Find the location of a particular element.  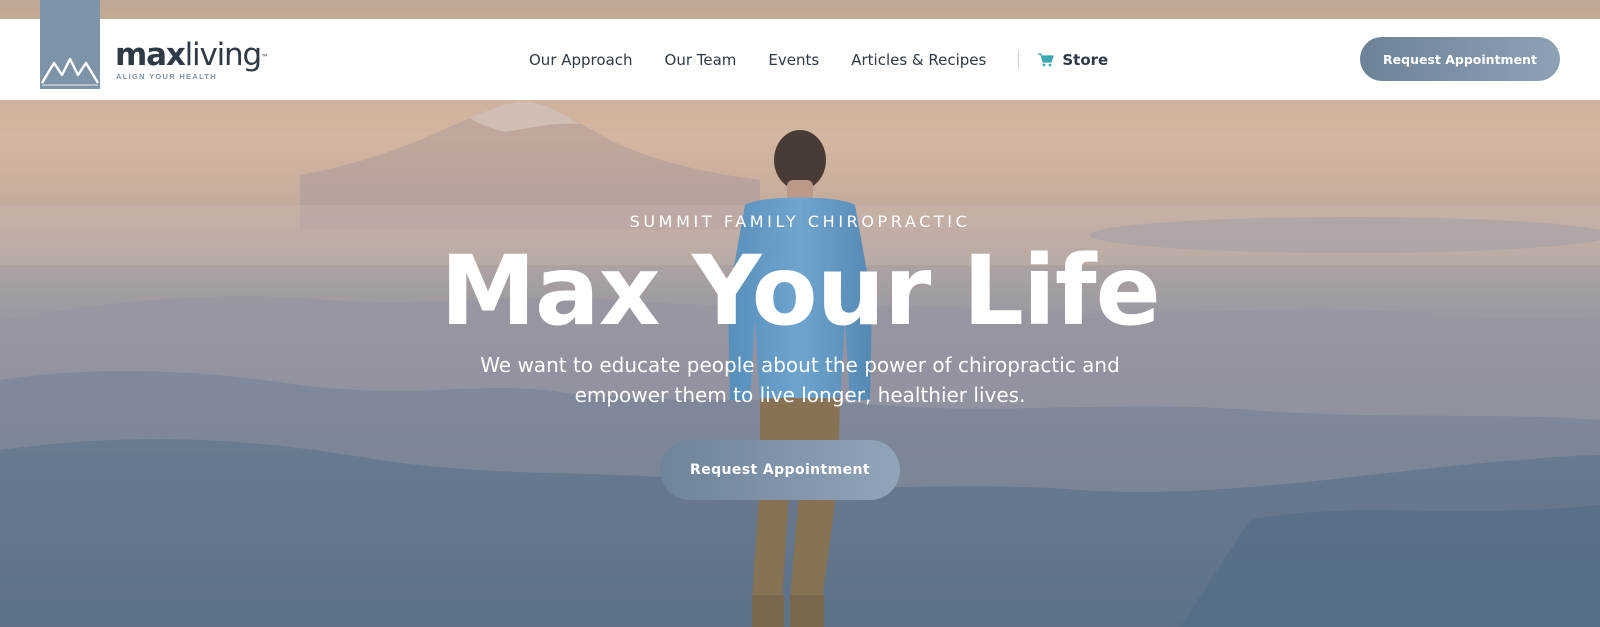

nav-item-events: Events is located at coordinates (793, 60).